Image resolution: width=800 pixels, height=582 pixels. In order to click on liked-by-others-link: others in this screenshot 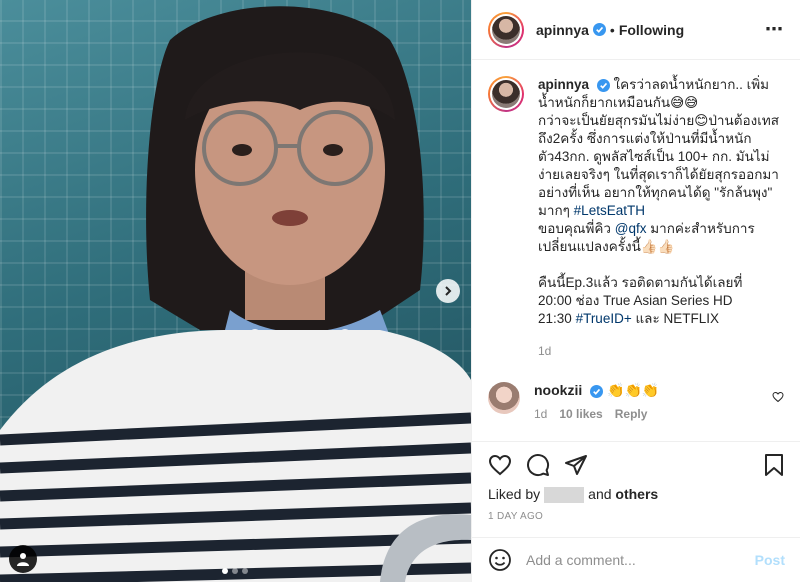, I will do `click(636, 494)`.